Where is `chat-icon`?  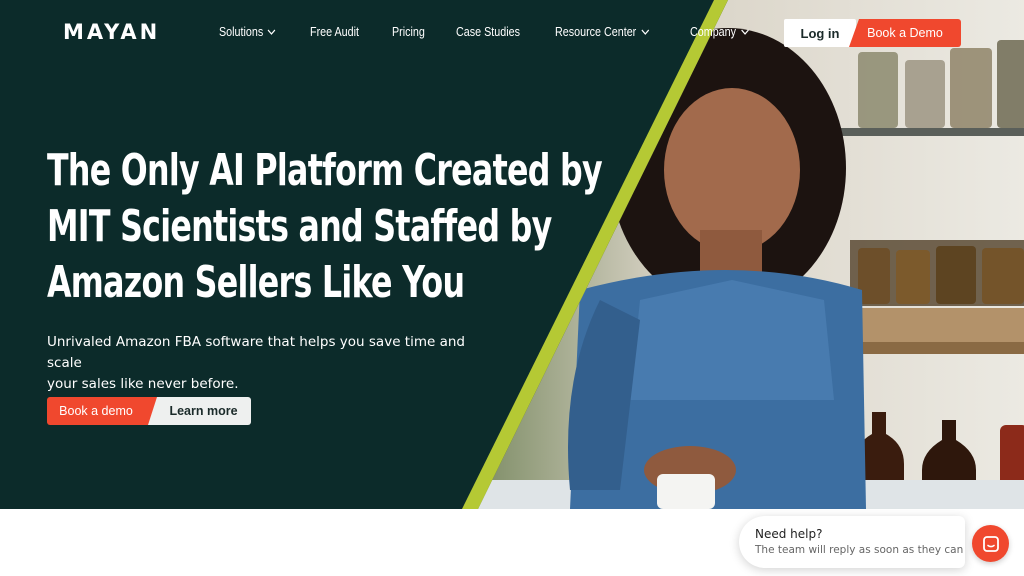 chat-icon is located at coordinates (990, 543).